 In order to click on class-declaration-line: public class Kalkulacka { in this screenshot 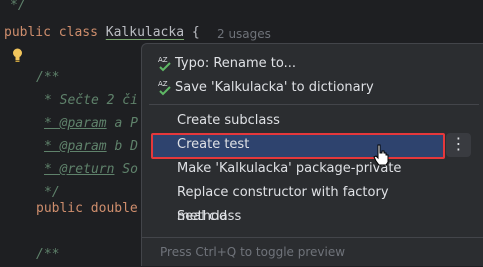, I will do `click(102, 33)`.